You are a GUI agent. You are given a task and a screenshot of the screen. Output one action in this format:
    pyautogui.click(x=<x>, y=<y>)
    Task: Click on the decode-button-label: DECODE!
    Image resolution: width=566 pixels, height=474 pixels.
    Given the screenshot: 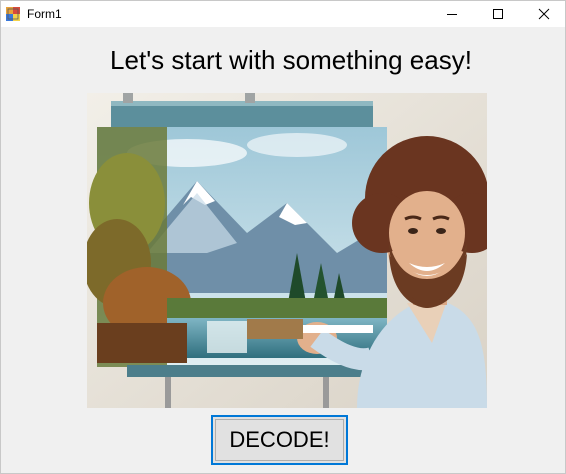 What is the action you would take?
    pyautogui.click(x=279, y=439)
    